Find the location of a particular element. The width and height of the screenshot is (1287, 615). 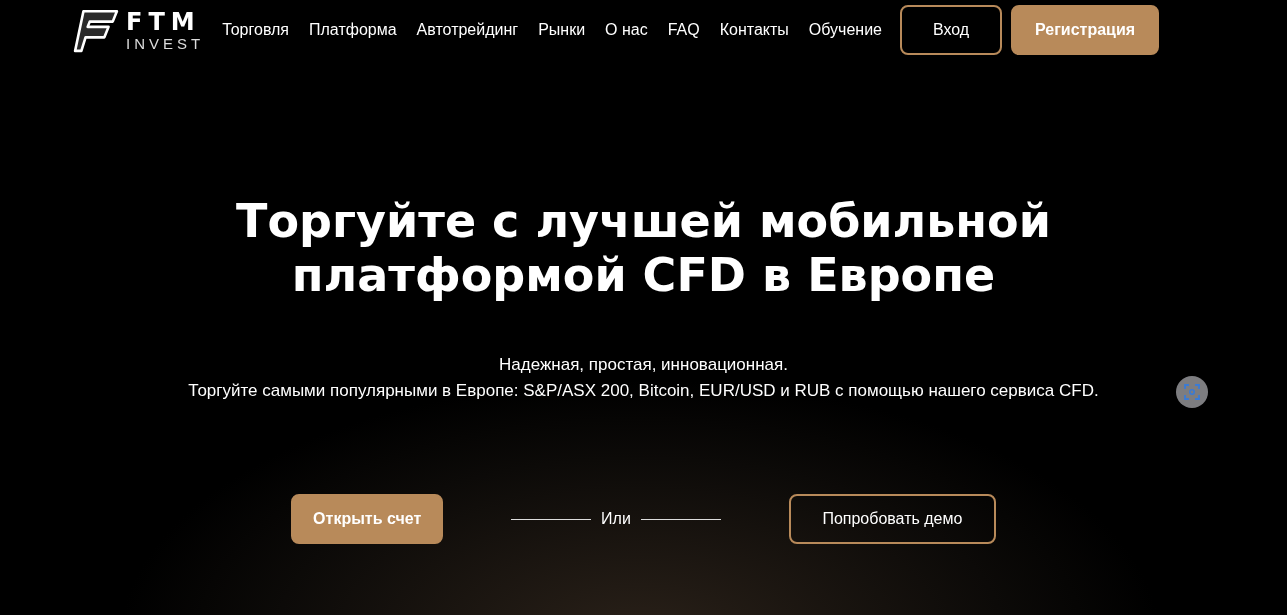

hero-tagline: Надежная, простая, инновационная. is located at coordinates (643, 365).